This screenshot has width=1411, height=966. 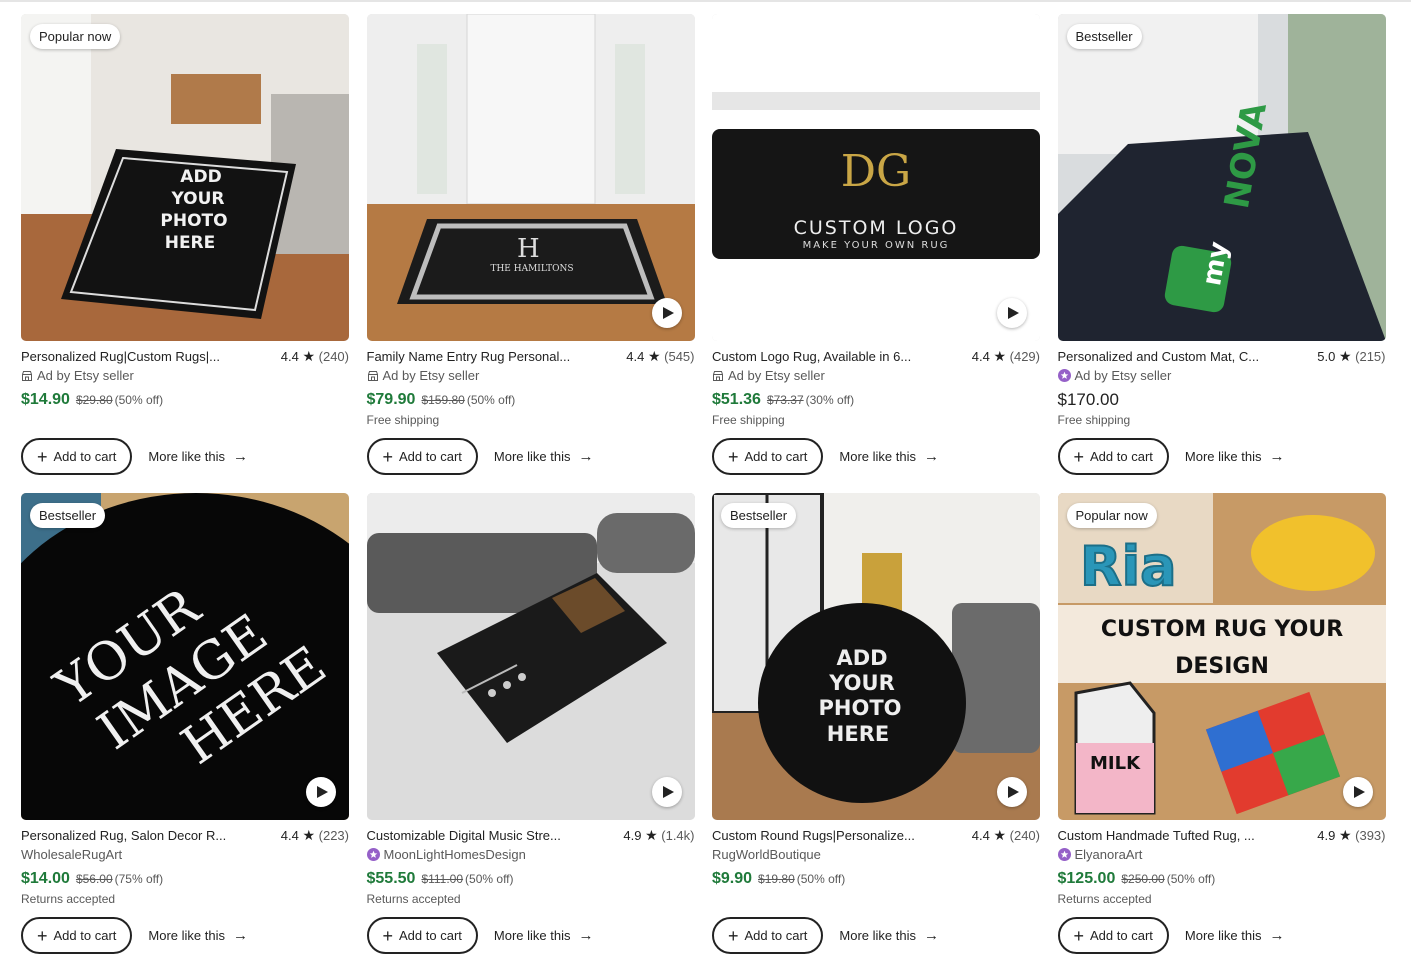 What do you see at coordinates (705, 1) in the screenshot?
I see `top-divider` at bounding box center [705, 1].